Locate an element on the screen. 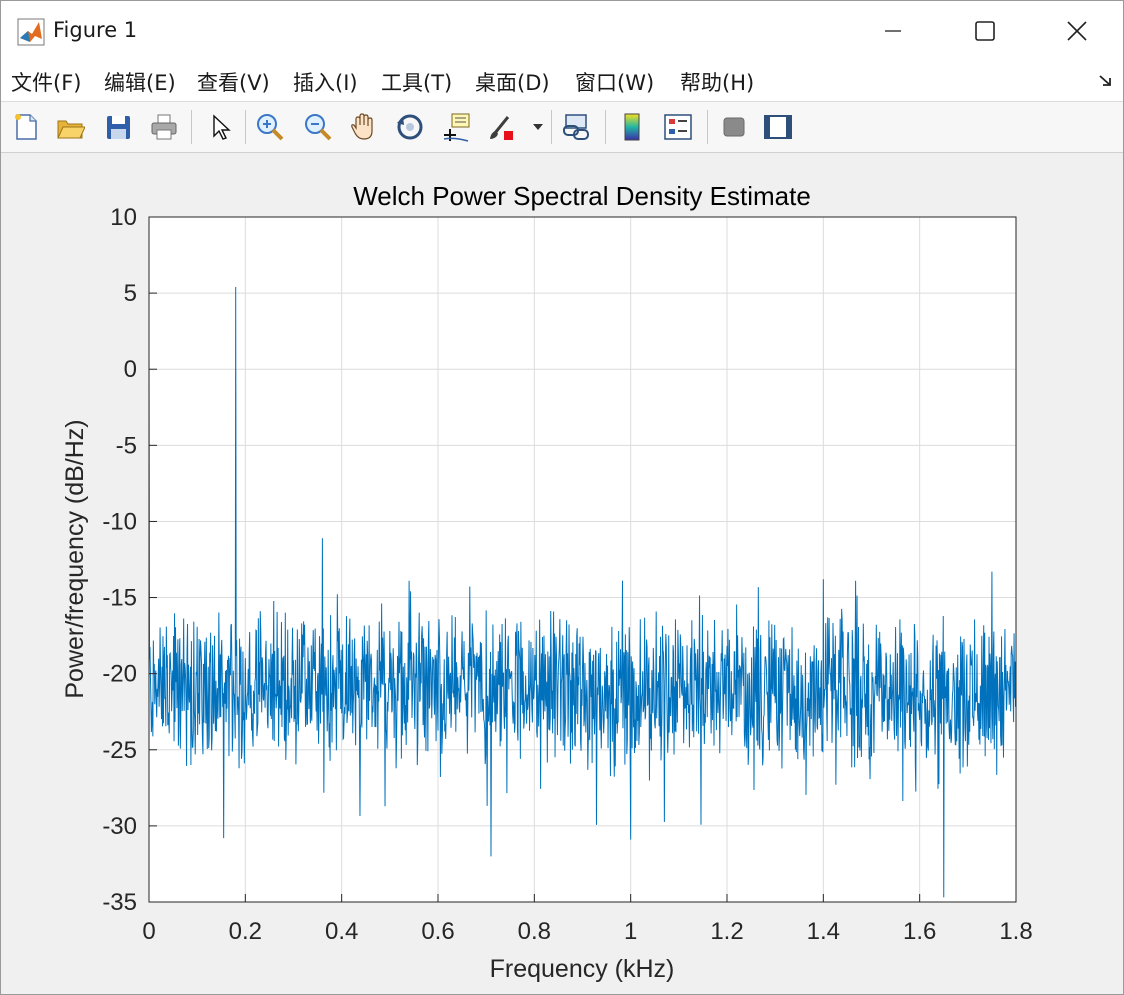  chevron-down-icon is located at coordinates (538, 127).